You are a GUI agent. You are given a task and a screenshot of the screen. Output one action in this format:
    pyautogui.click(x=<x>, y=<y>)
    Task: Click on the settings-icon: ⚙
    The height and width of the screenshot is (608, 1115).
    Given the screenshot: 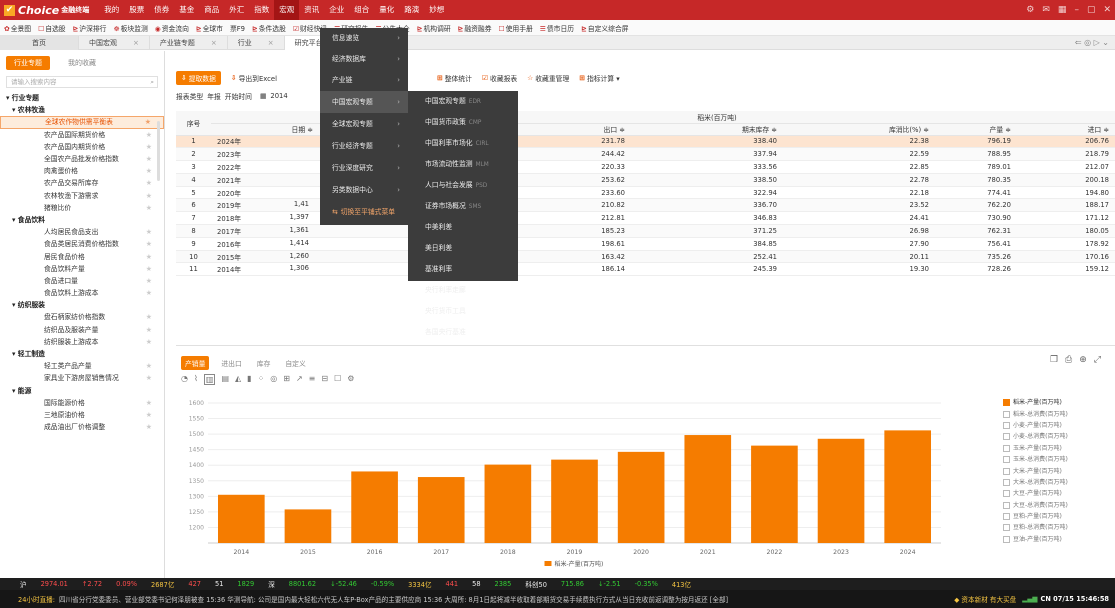 What is the action you would take?
    pyautogui.click(x=1030, y=10)
    